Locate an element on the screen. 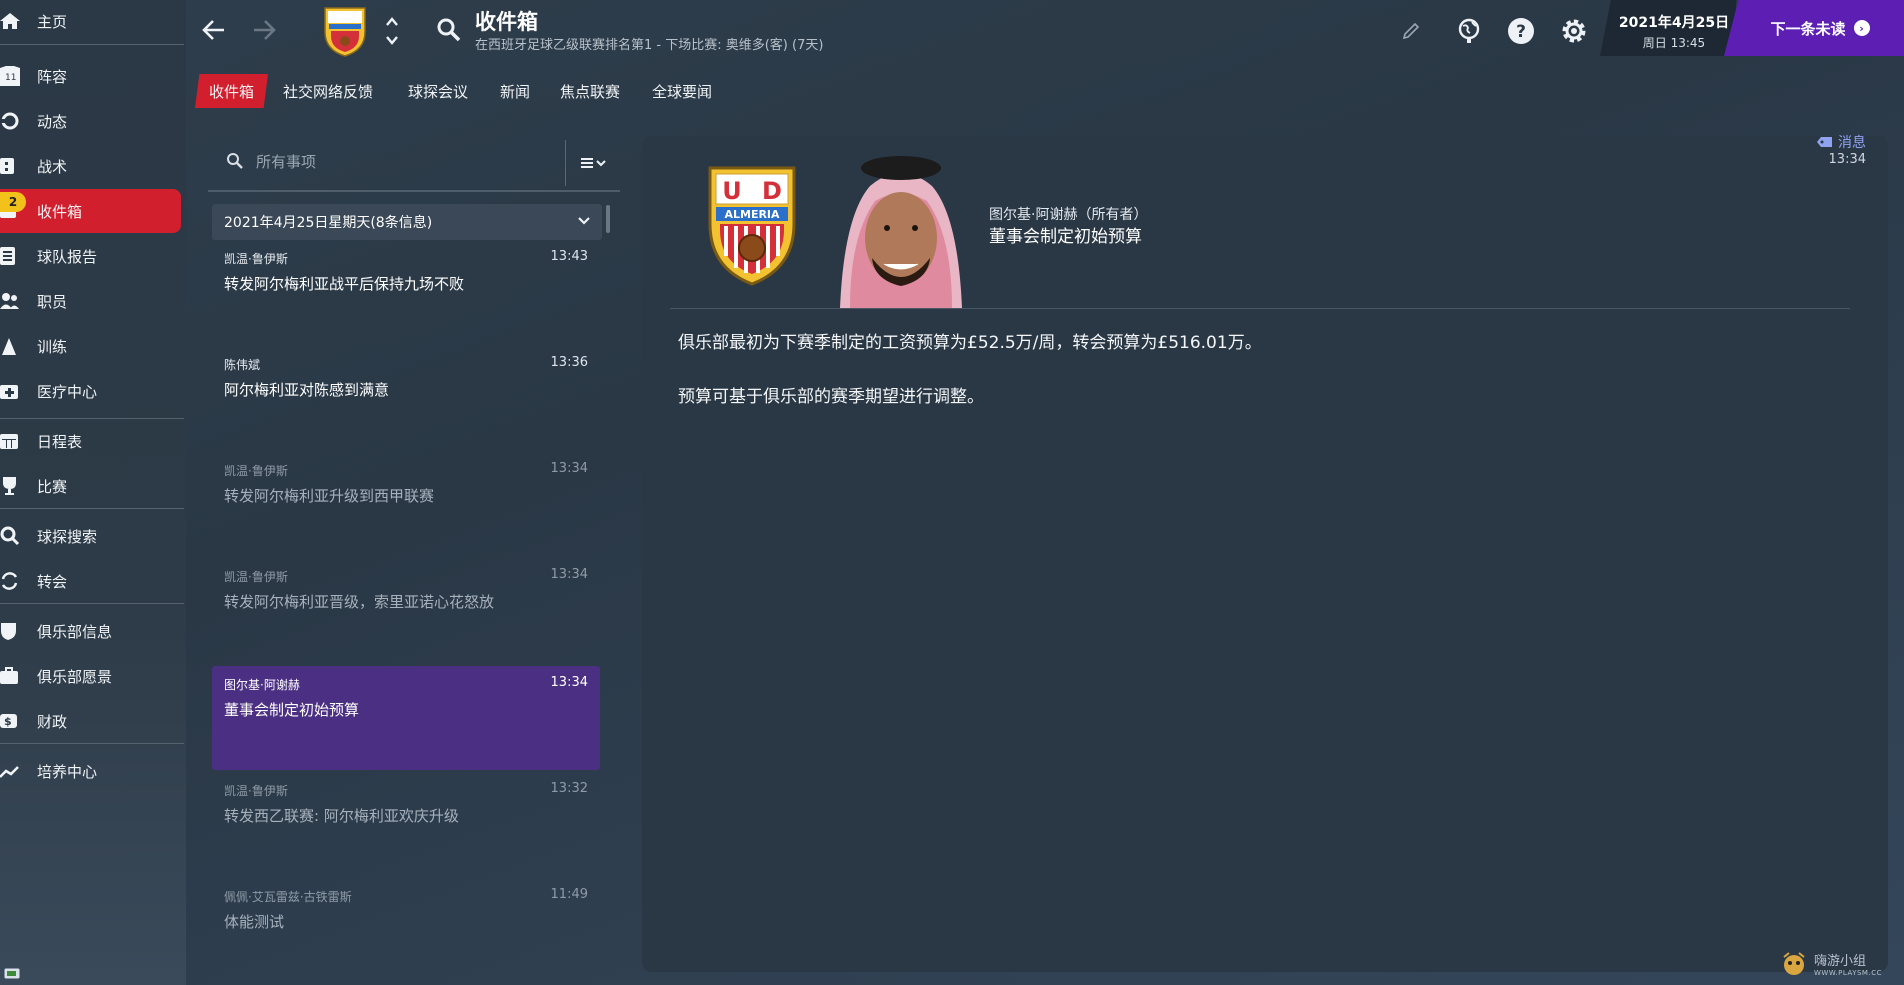 The width and height of the screenshot is (1904, 985). report-icon is located at coordinates (7, 256).